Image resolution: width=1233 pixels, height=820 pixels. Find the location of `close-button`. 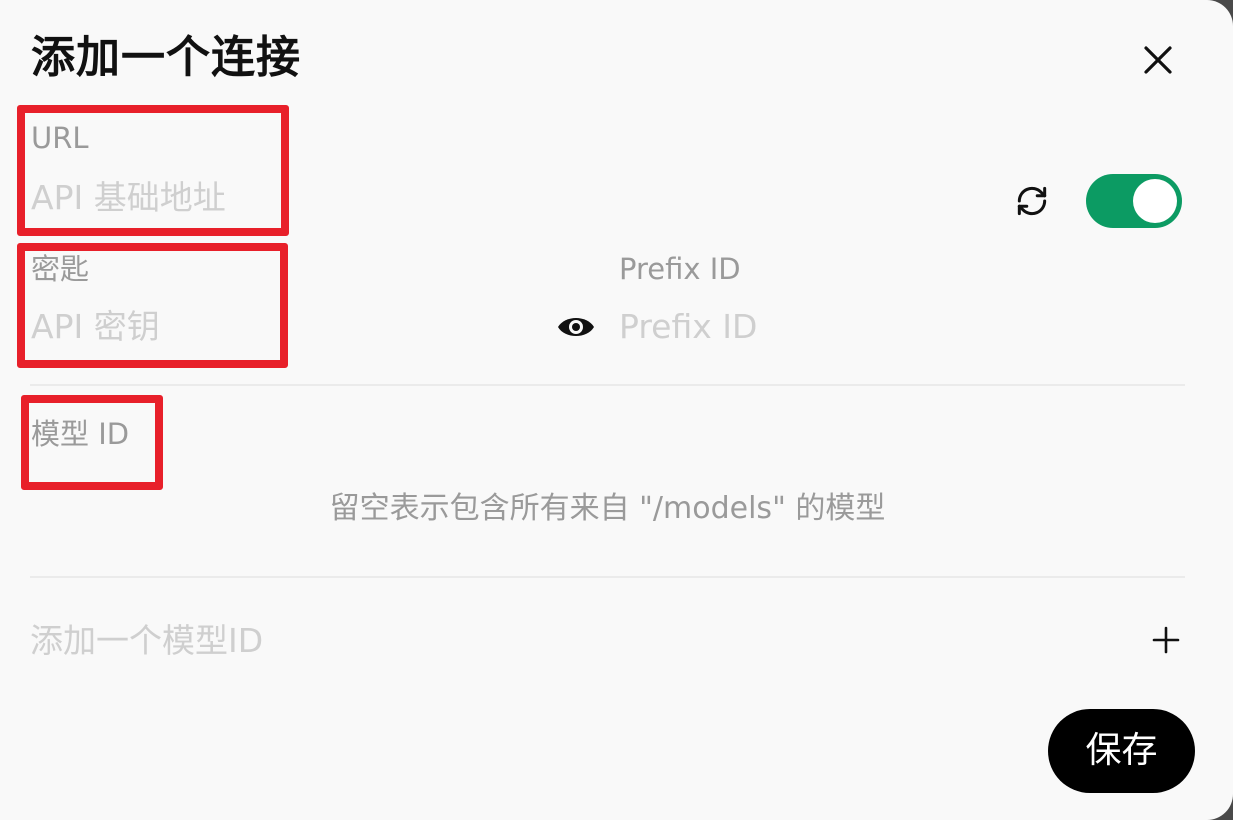

close-button is located at coordinates (1158, 60).